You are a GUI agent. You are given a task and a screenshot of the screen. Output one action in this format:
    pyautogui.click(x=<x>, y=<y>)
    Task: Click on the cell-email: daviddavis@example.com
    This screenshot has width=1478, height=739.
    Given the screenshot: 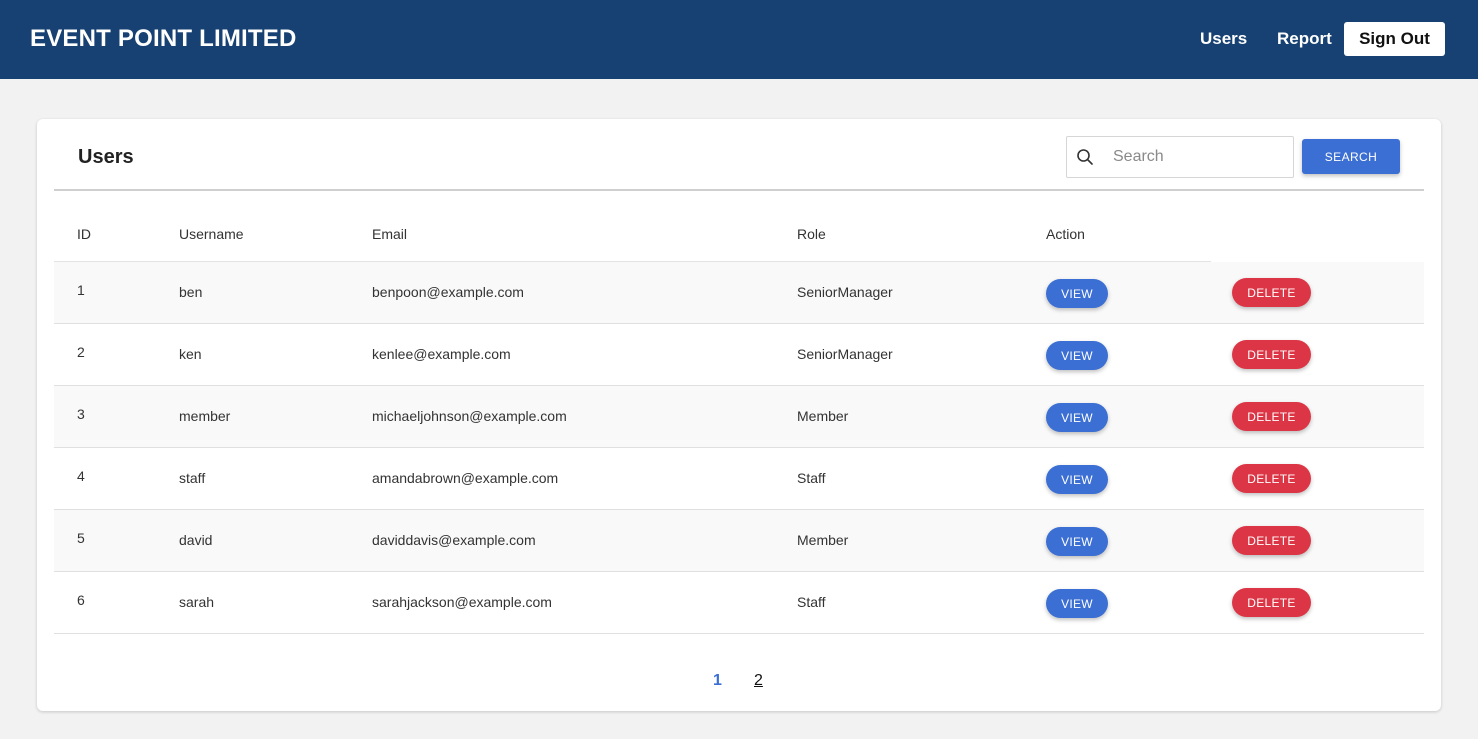 What is the action you would take?
    pyautogui.click(x=454, y=540)
    